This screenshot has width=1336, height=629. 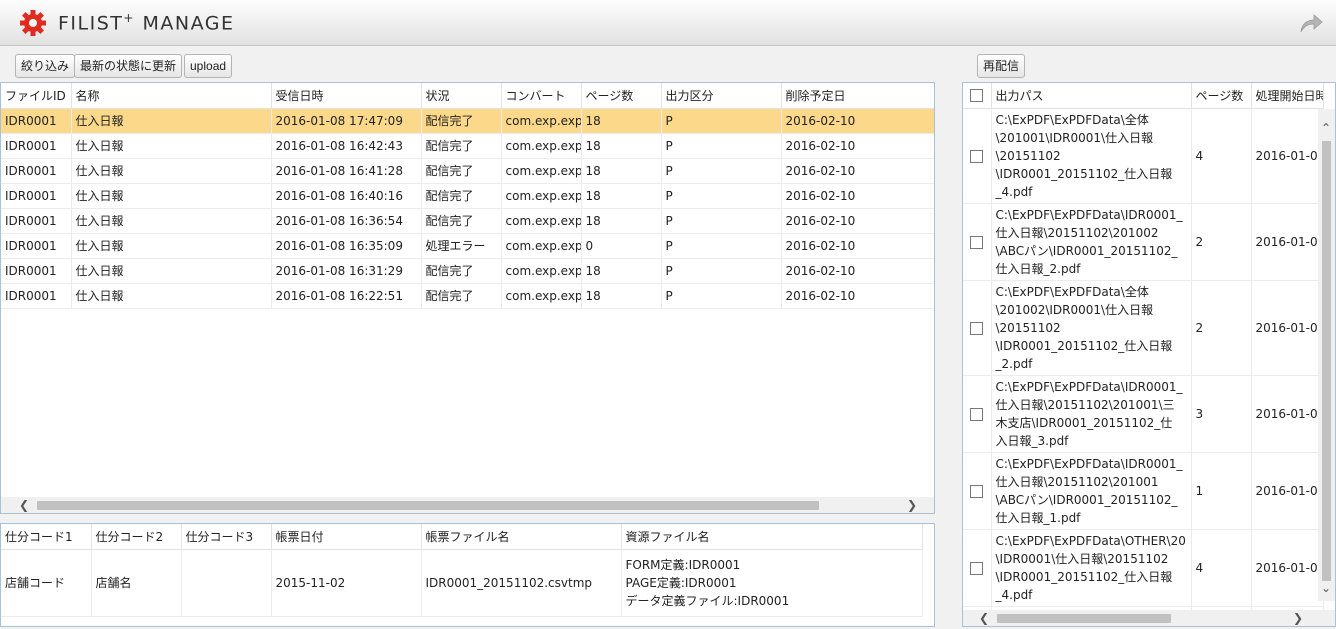 I want to click on select-all-checkbox, so click(x=977, y=96).